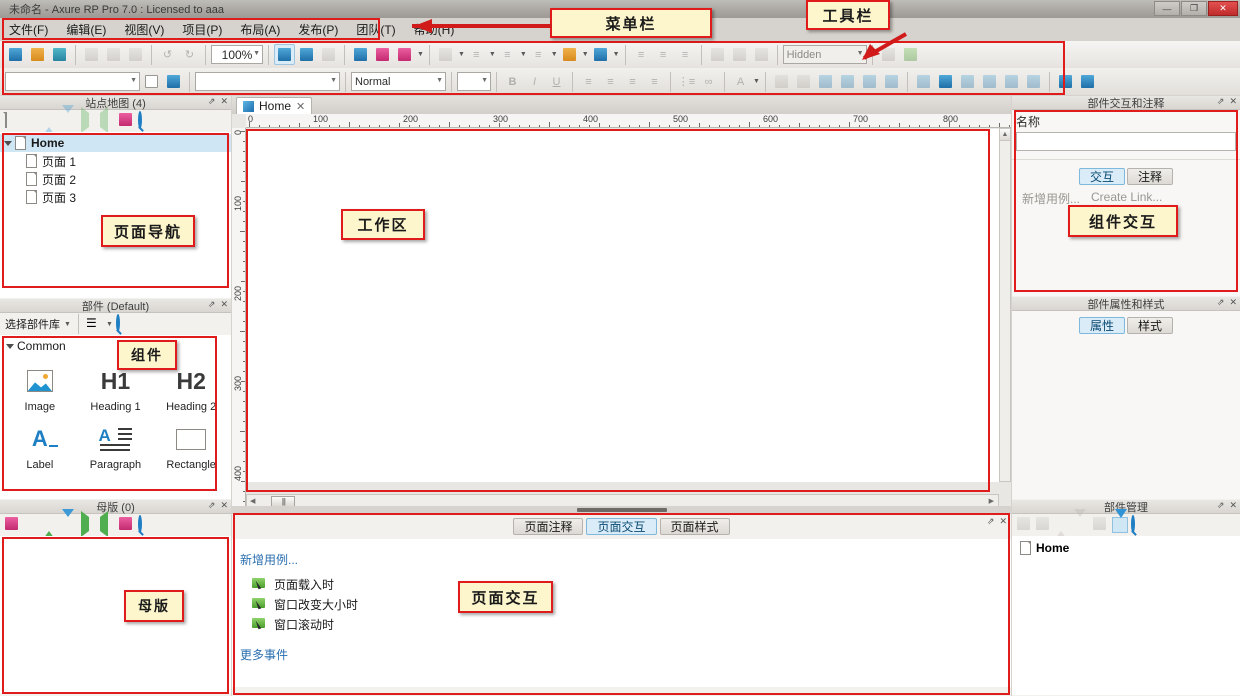  Describe the element at coordinates (89, 524) in the screenshot. I see `master-indent-icon` at that location.